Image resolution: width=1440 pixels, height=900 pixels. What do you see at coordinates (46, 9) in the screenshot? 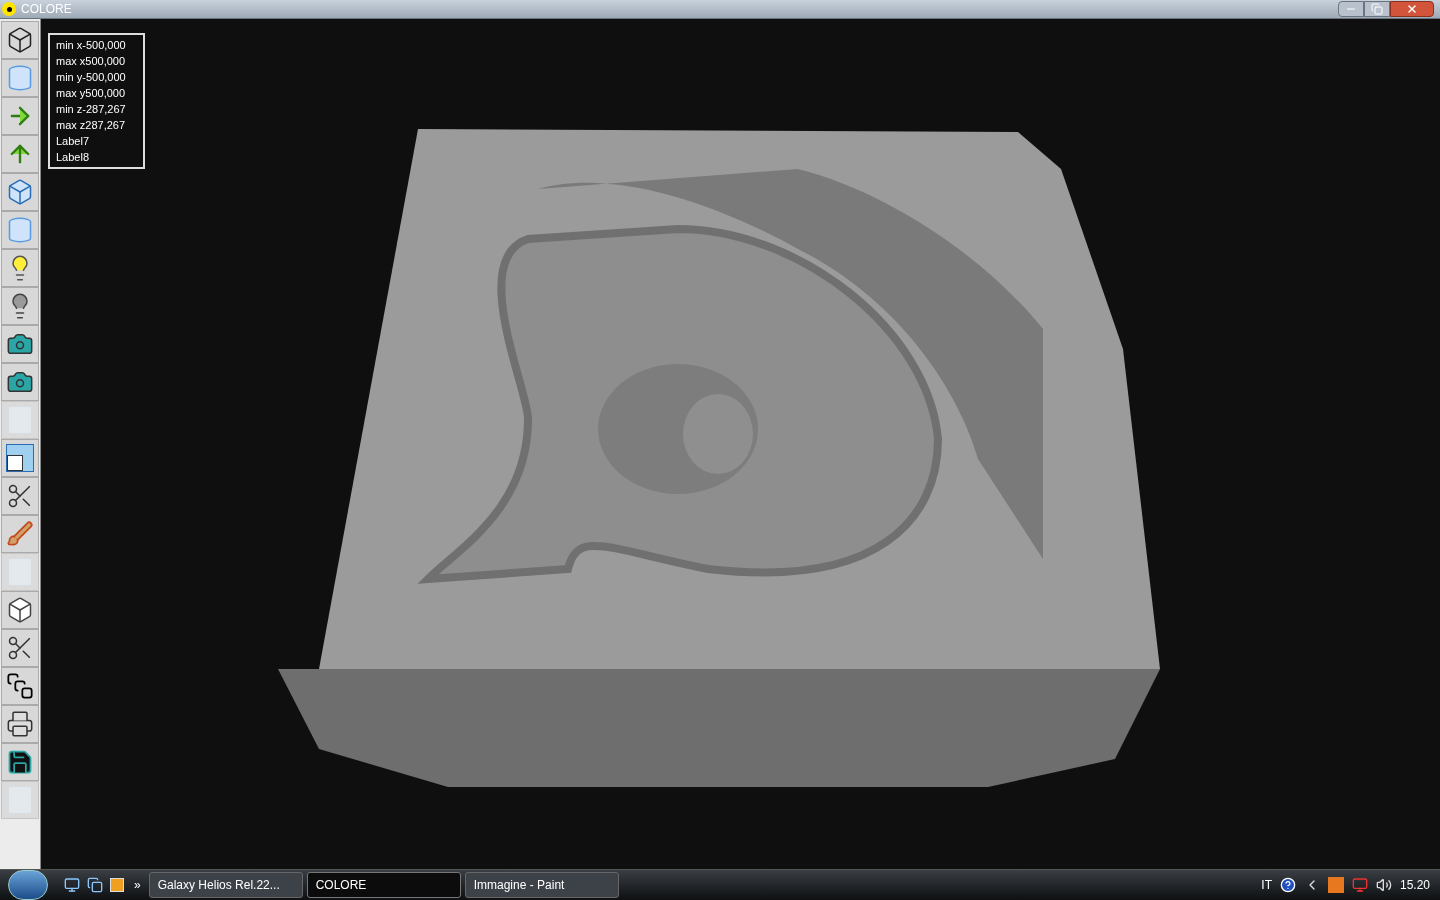
I see `window-title: COLORE` at bounding box center [46, 9].